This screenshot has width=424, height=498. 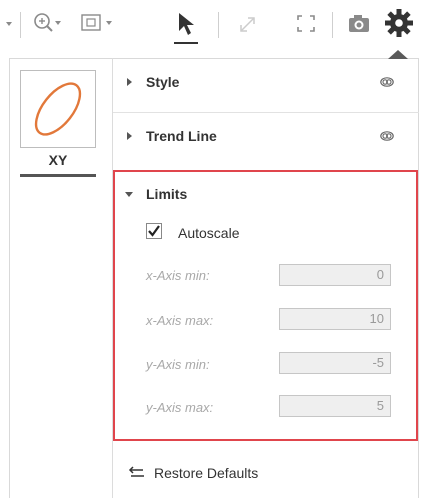 I want to click on camera-icon, so click(x=359, y=23).